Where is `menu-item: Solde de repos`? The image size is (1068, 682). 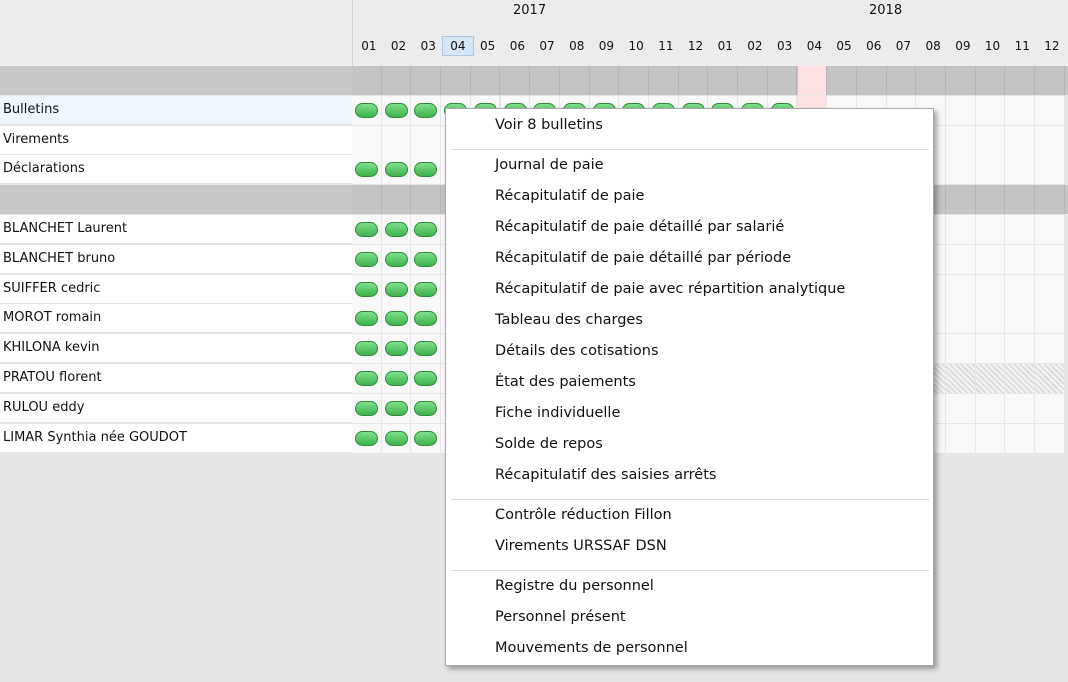 menu-item: Solde de repos is located at coordinates (549, 444).